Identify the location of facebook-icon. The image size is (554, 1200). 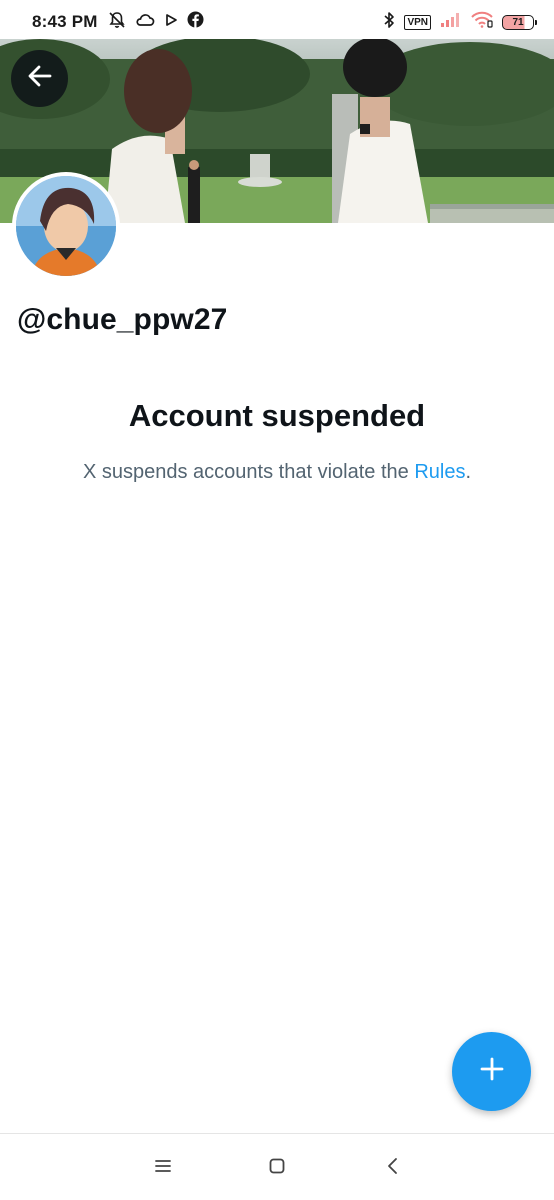
(195, 22).